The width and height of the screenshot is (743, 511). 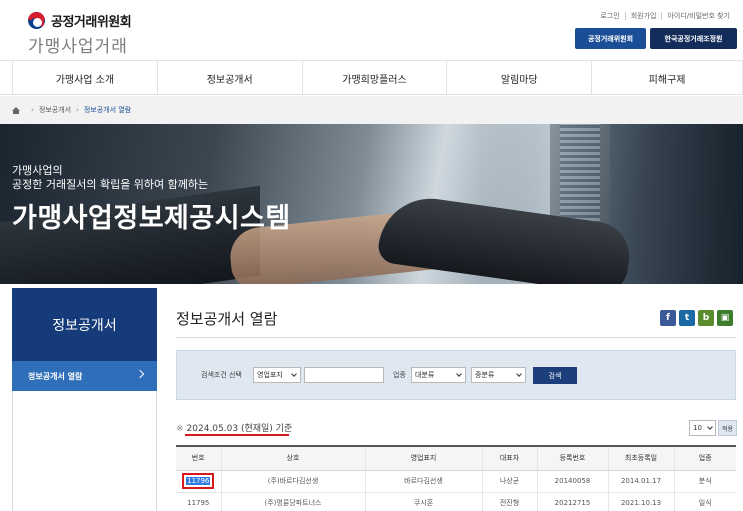 I want to click on industry-major-value: 대분류, so click(x=425, y=375).